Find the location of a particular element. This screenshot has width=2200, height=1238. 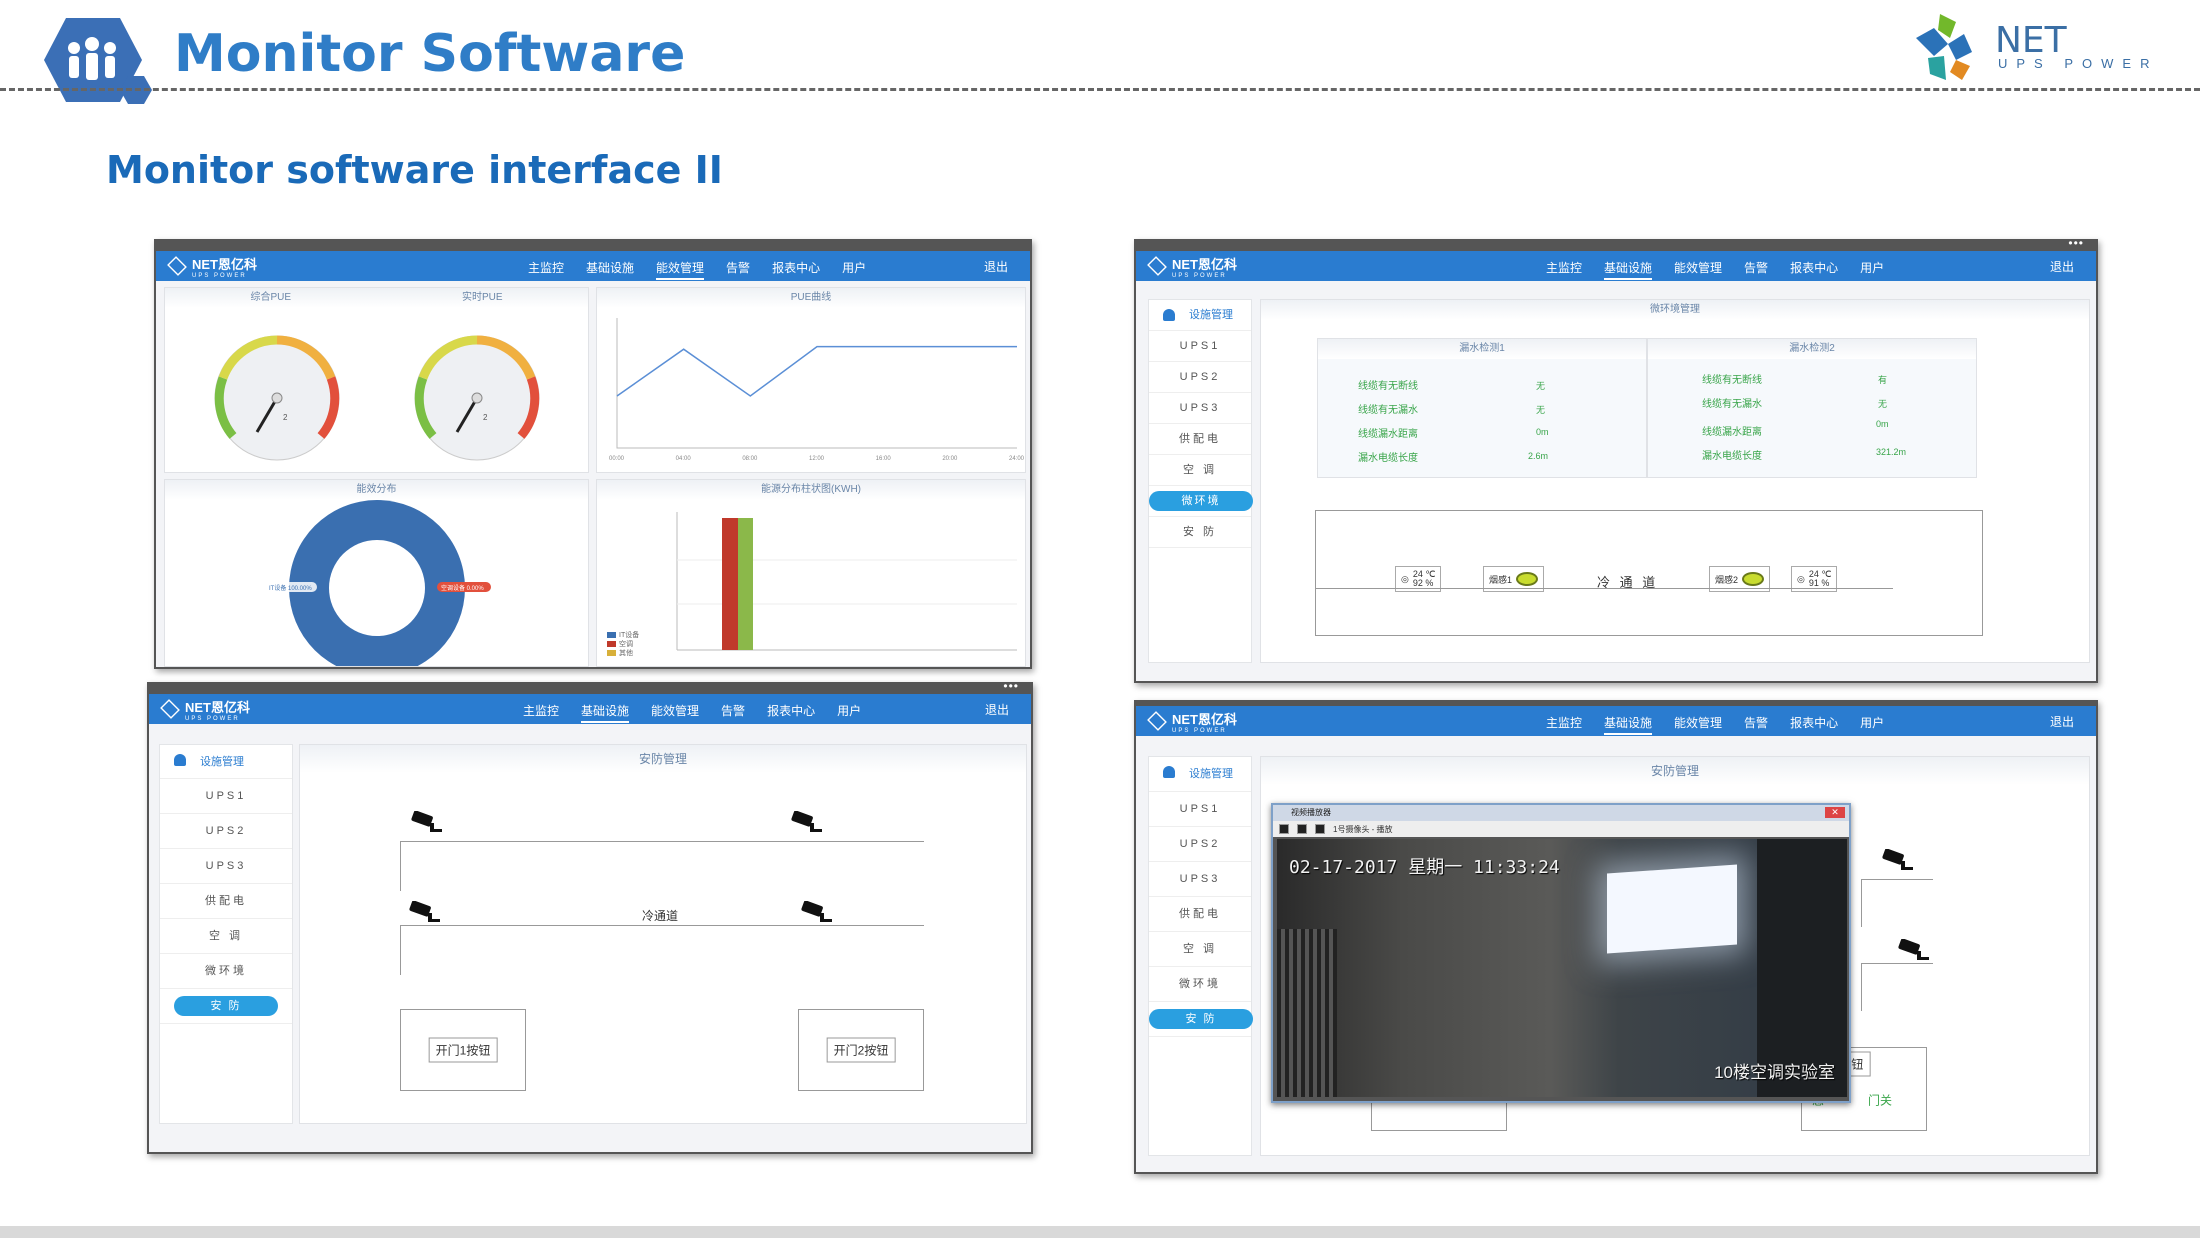

video-toolbar: 1号摄像头 - 播放 is located at coordinates (1561, 829).